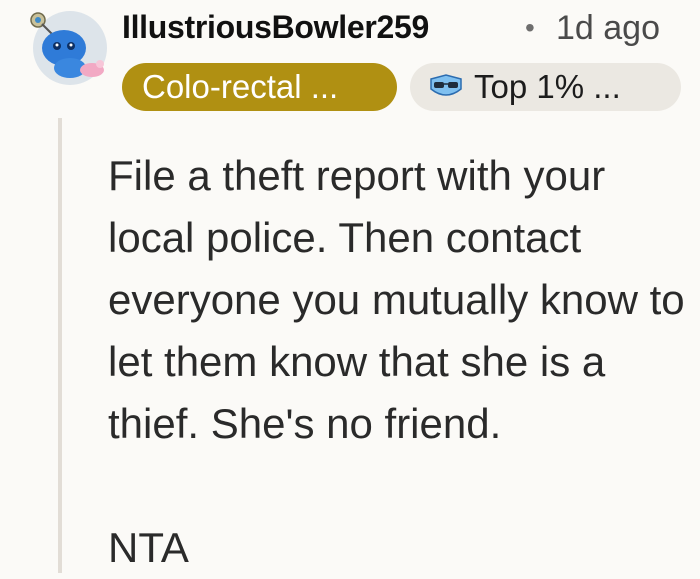  I want to click on thread-line, so click(60, 345).